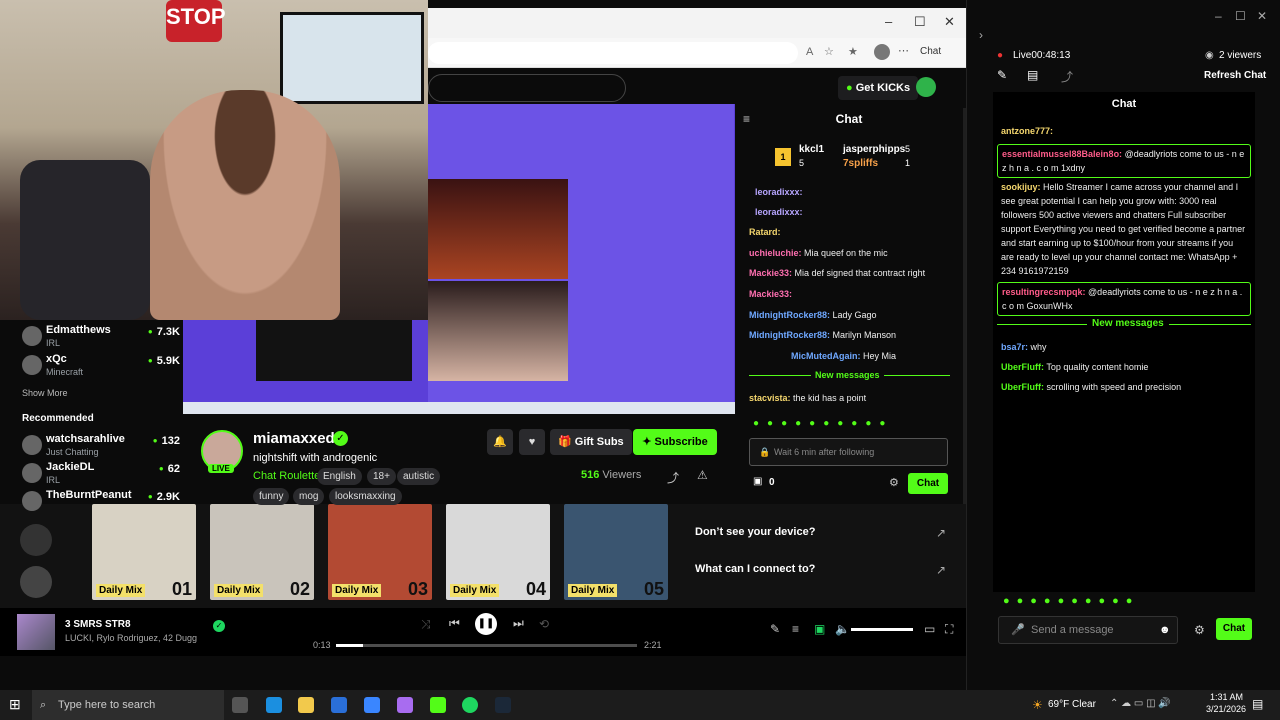 The height and width of the screenshot is (720, 1280). I want to click on album-art, so click(36, 632).